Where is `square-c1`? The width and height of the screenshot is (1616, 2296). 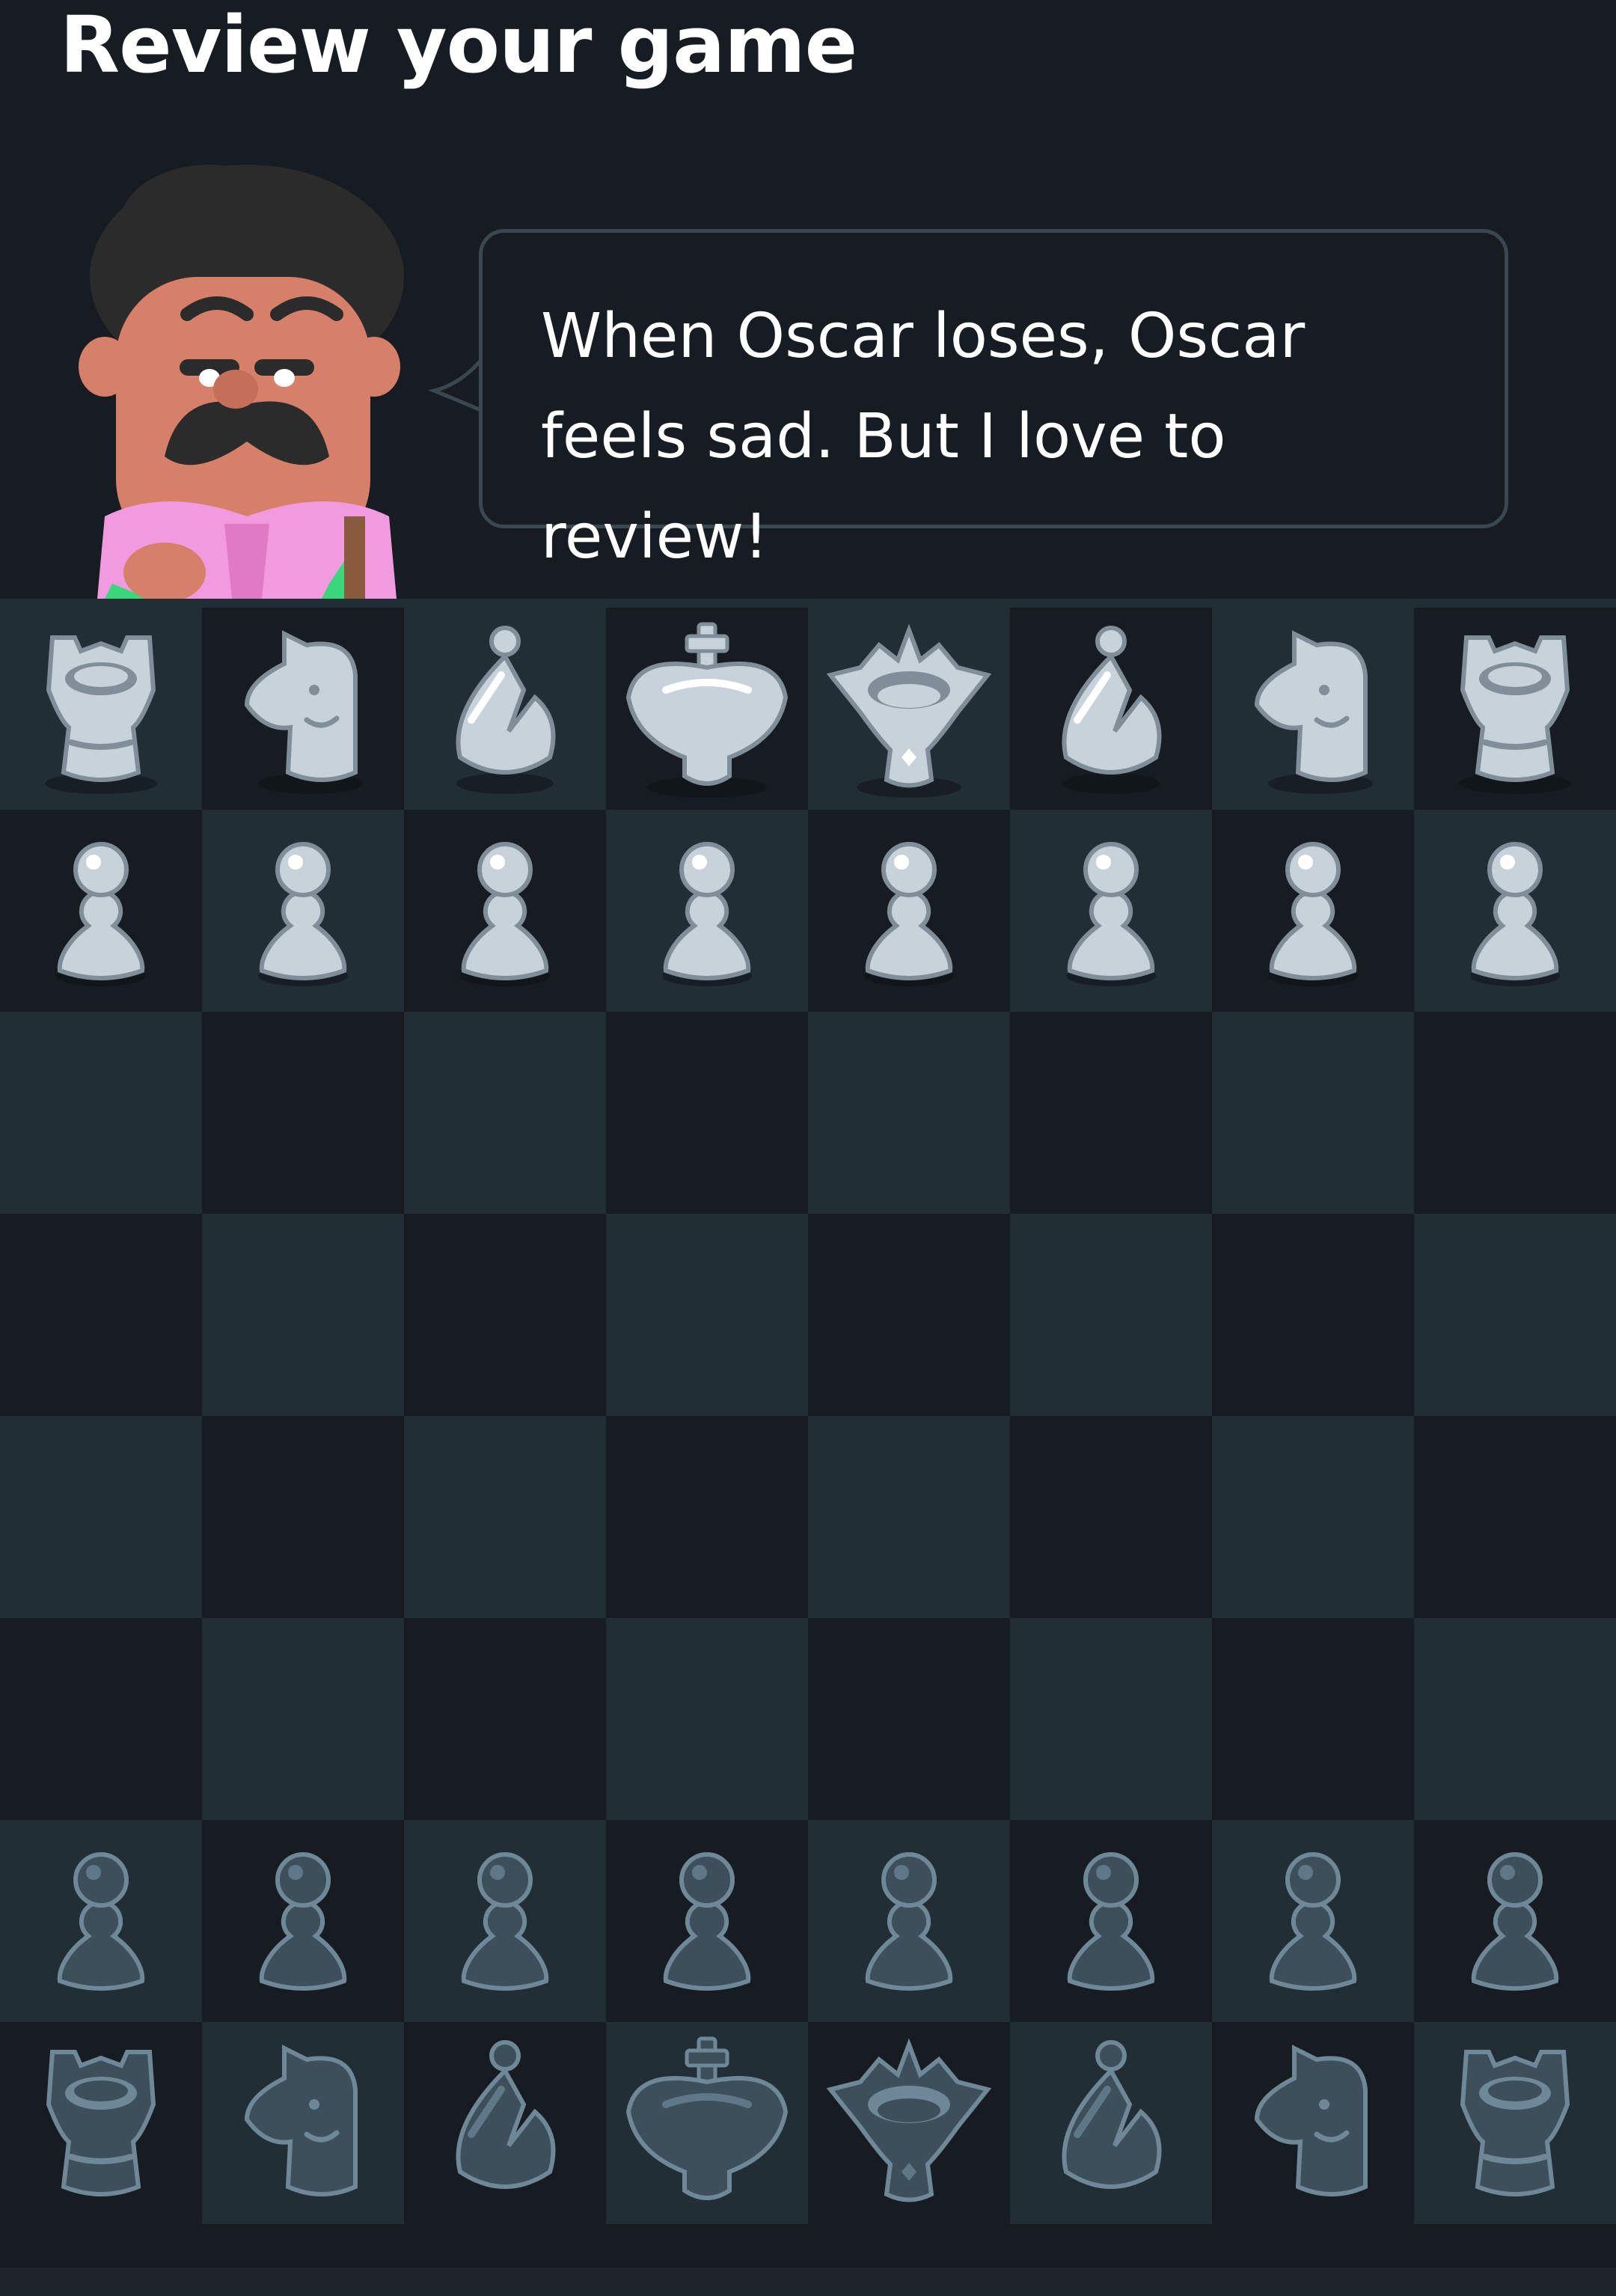
square-c1 is located at coordinates (505, 2123).